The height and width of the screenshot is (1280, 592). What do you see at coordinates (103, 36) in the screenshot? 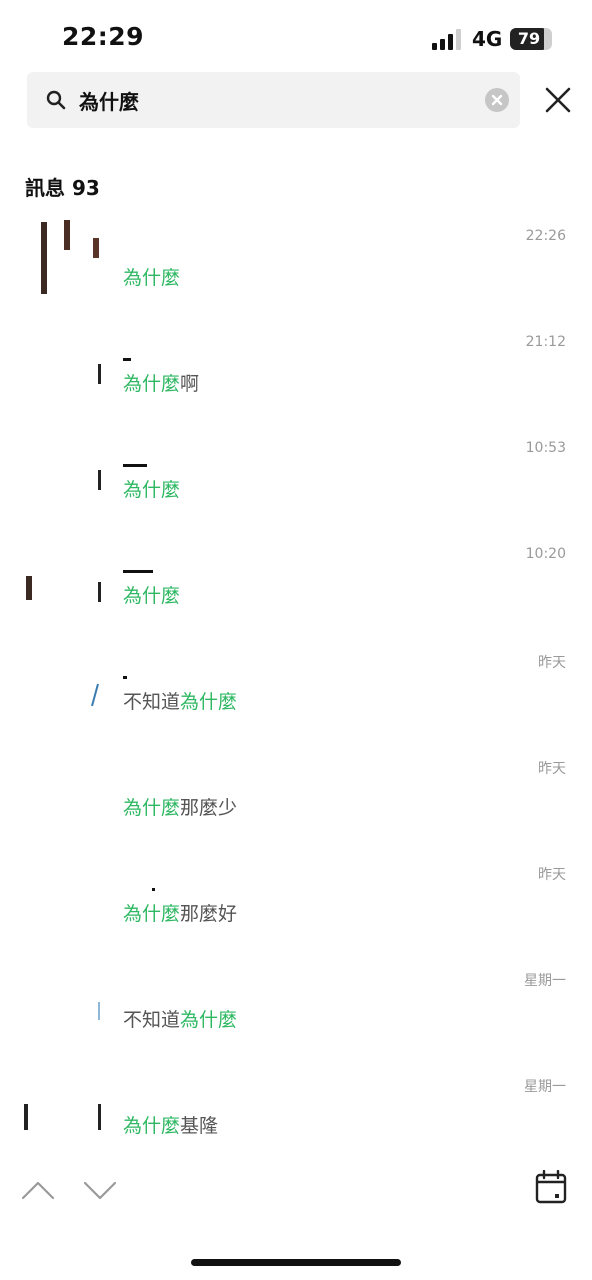
I see `status-time: 22:29` at bounding box center [103, 36].